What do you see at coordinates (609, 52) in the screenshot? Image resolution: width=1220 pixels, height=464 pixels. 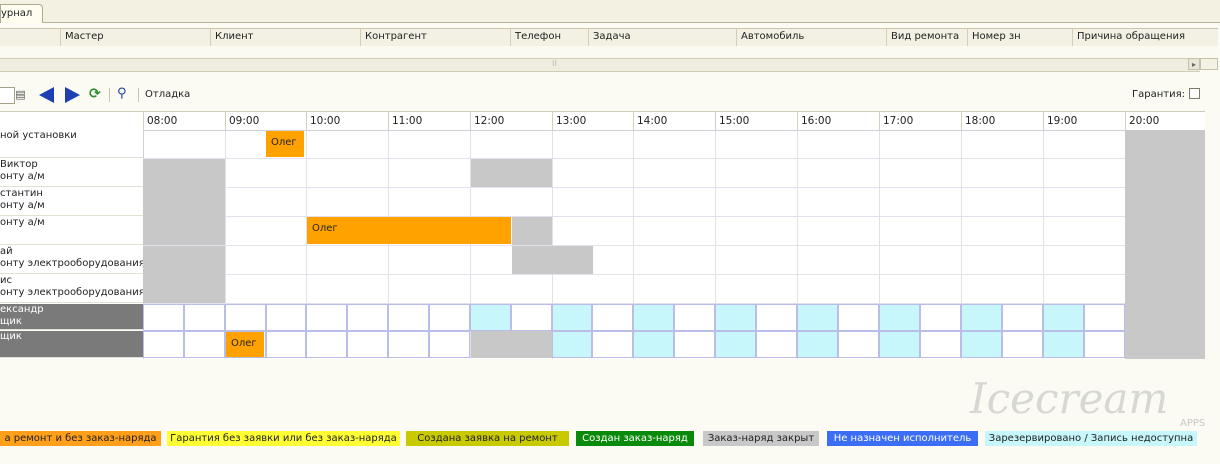 I see `journal-table-body` at bounding box center [609, 52].